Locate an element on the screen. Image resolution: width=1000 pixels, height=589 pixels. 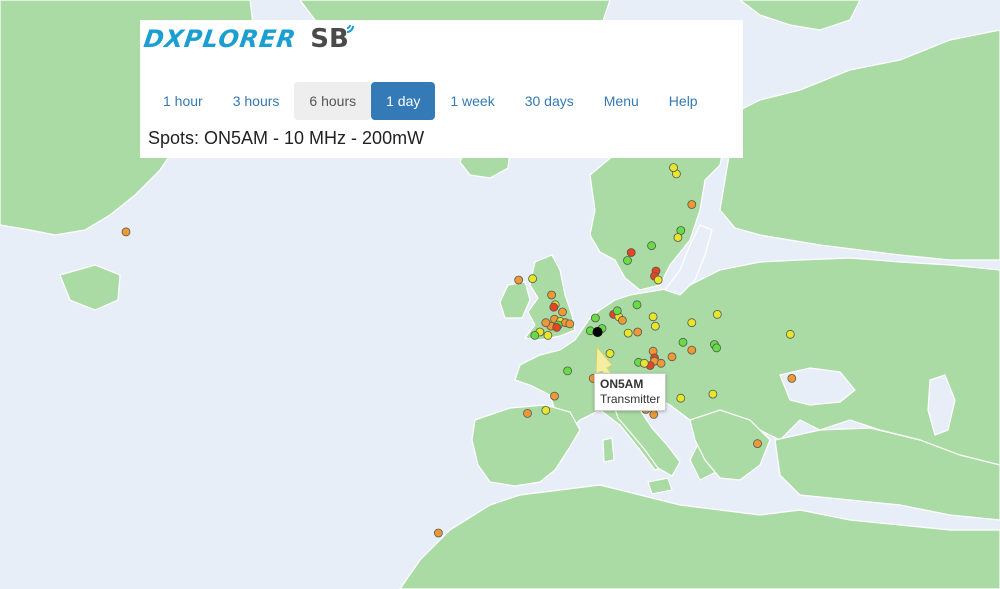
nav-item-menu: Menu is located at coordinates (621, 101).